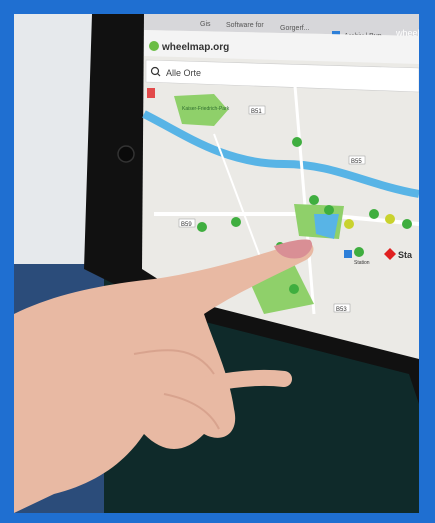  Describe the element at coordinates (246, 380) in the screenshot. I see `finger` at that location.